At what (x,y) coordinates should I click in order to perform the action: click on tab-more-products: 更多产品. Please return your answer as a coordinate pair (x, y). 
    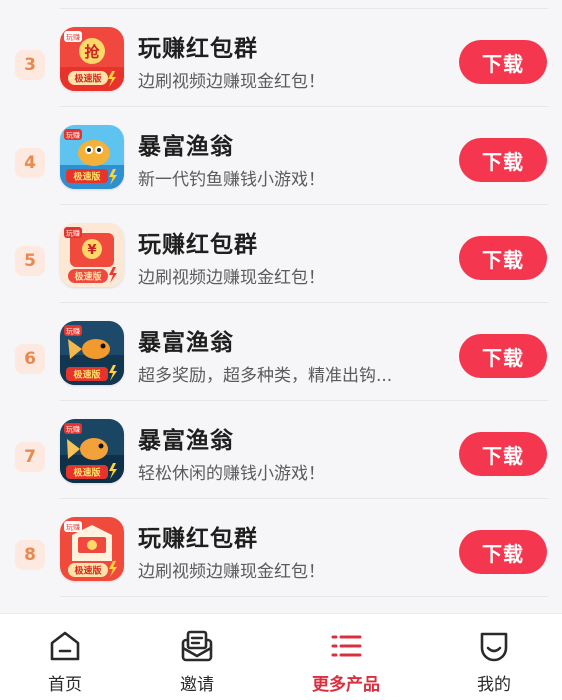
    Looking at the image, I should click on (346, 657).